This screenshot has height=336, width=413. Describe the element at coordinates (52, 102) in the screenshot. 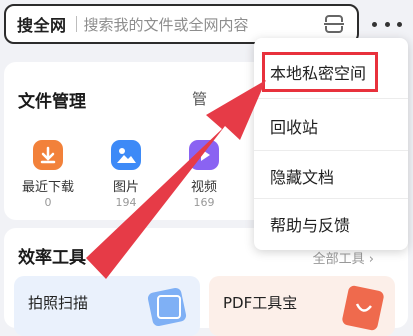

I see `file-management-title: 文件管理` at that location.